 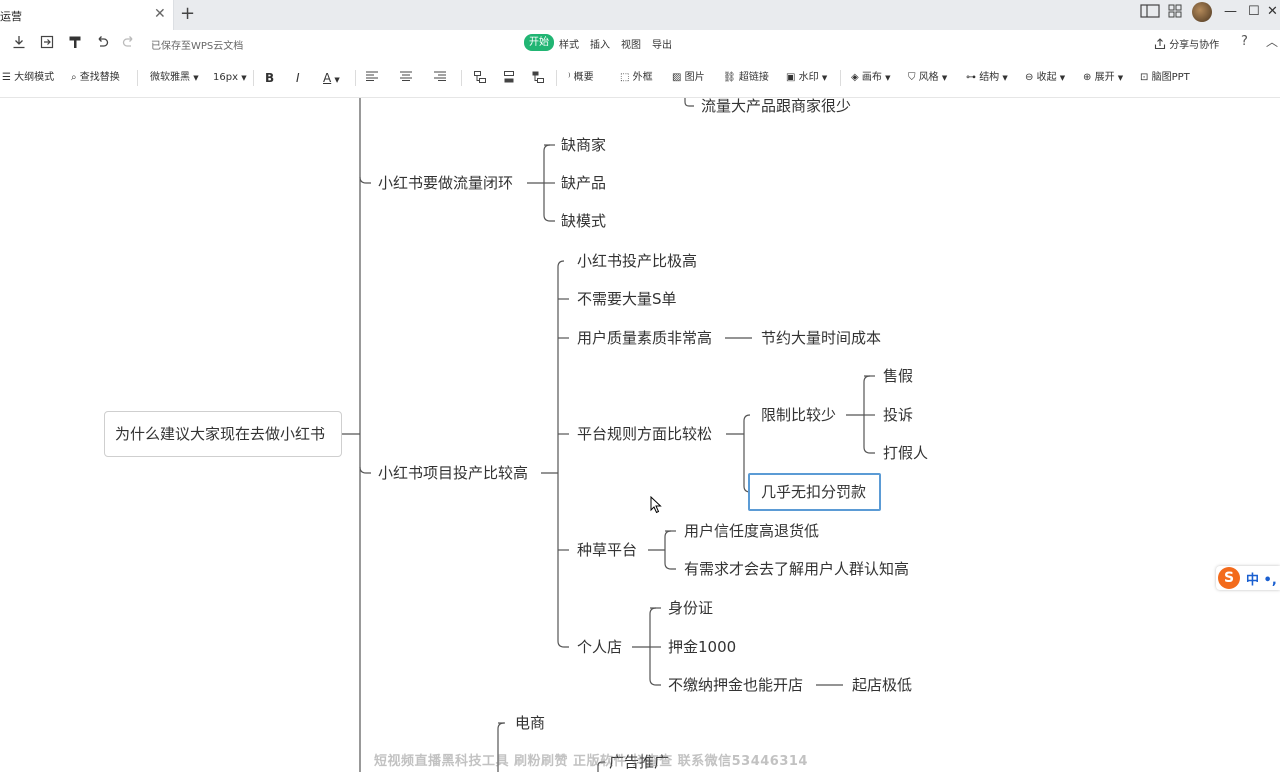 What do you see at coordinates (1045, 78) in the screenshot?
I see `collapse-all-button: ⊖ 收起 ▼` at bounding box center [1045, 78].